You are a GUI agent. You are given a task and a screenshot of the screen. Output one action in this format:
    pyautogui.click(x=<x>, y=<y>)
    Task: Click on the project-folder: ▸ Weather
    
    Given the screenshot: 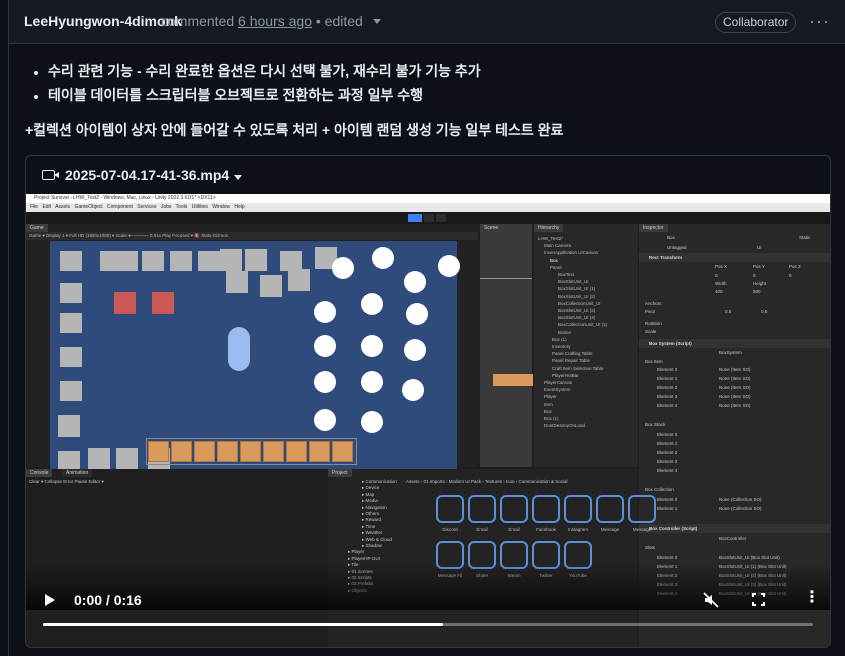 What is the action you would take?
    pyautogui.click(x=372, y=533)
    